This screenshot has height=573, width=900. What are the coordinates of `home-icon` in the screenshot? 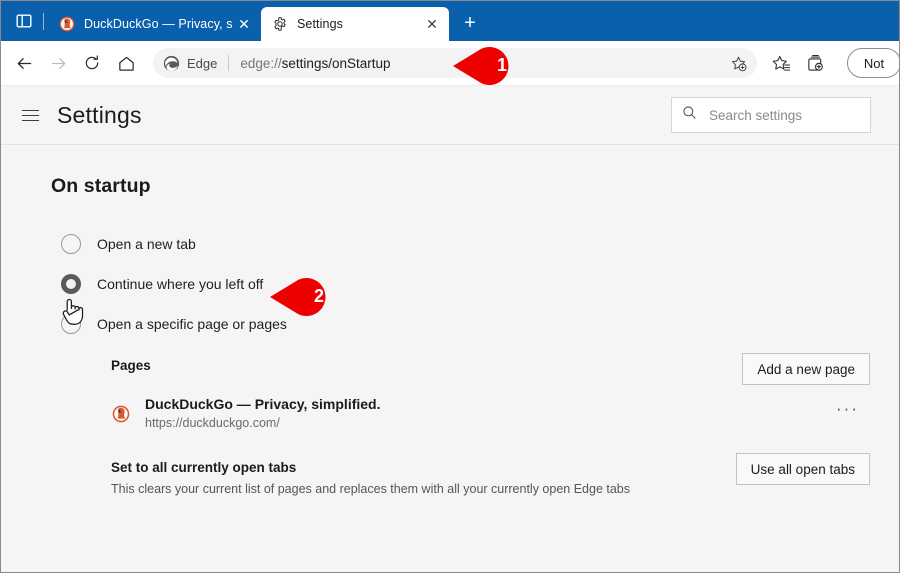 It's located at (126, 63).